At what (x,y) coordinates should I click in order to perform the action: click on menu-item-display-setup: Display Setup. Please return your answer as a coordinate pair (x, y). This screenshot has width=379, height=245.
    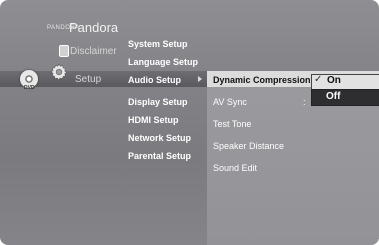
    Looking at the image, I should click on (158, 102).